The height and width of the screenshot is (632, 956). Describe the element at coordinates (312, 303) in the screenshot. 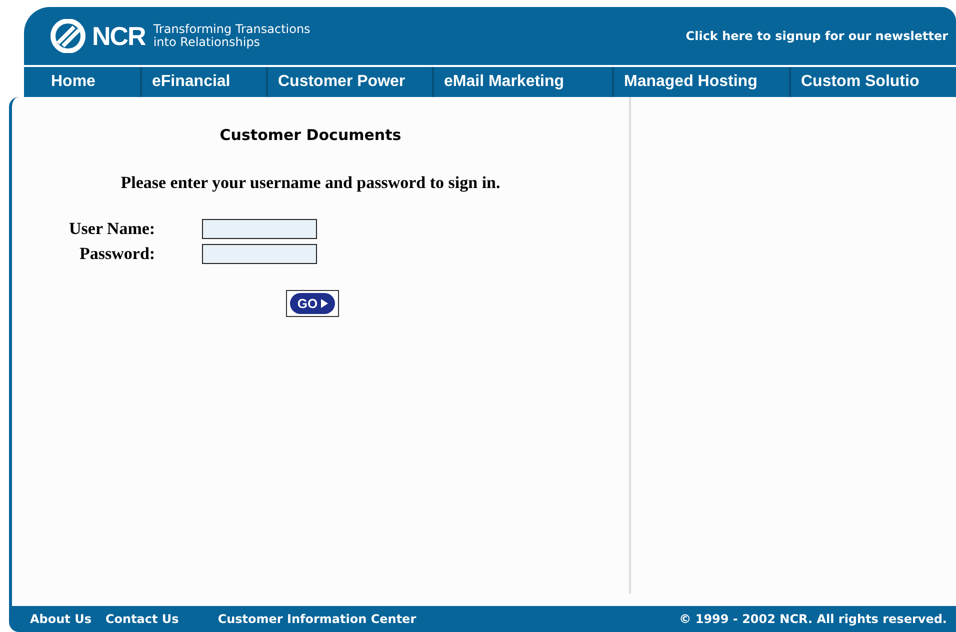

I see `go-button: GO` at that location.